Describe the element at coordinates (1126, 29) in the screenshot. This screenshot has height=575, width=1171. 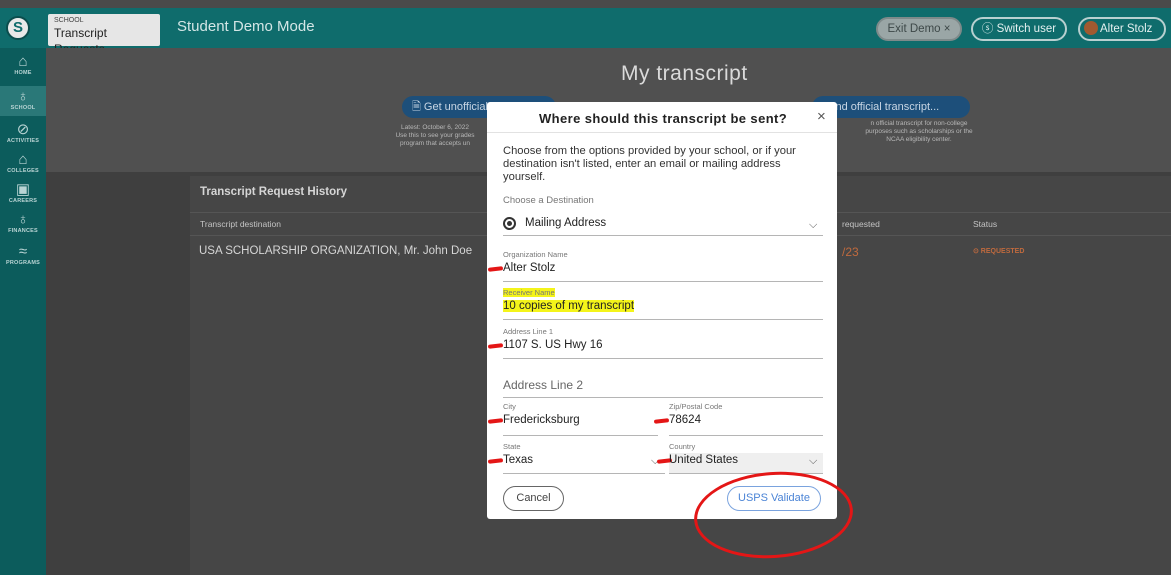
I see `user-name: Alter Stolz` at that location.